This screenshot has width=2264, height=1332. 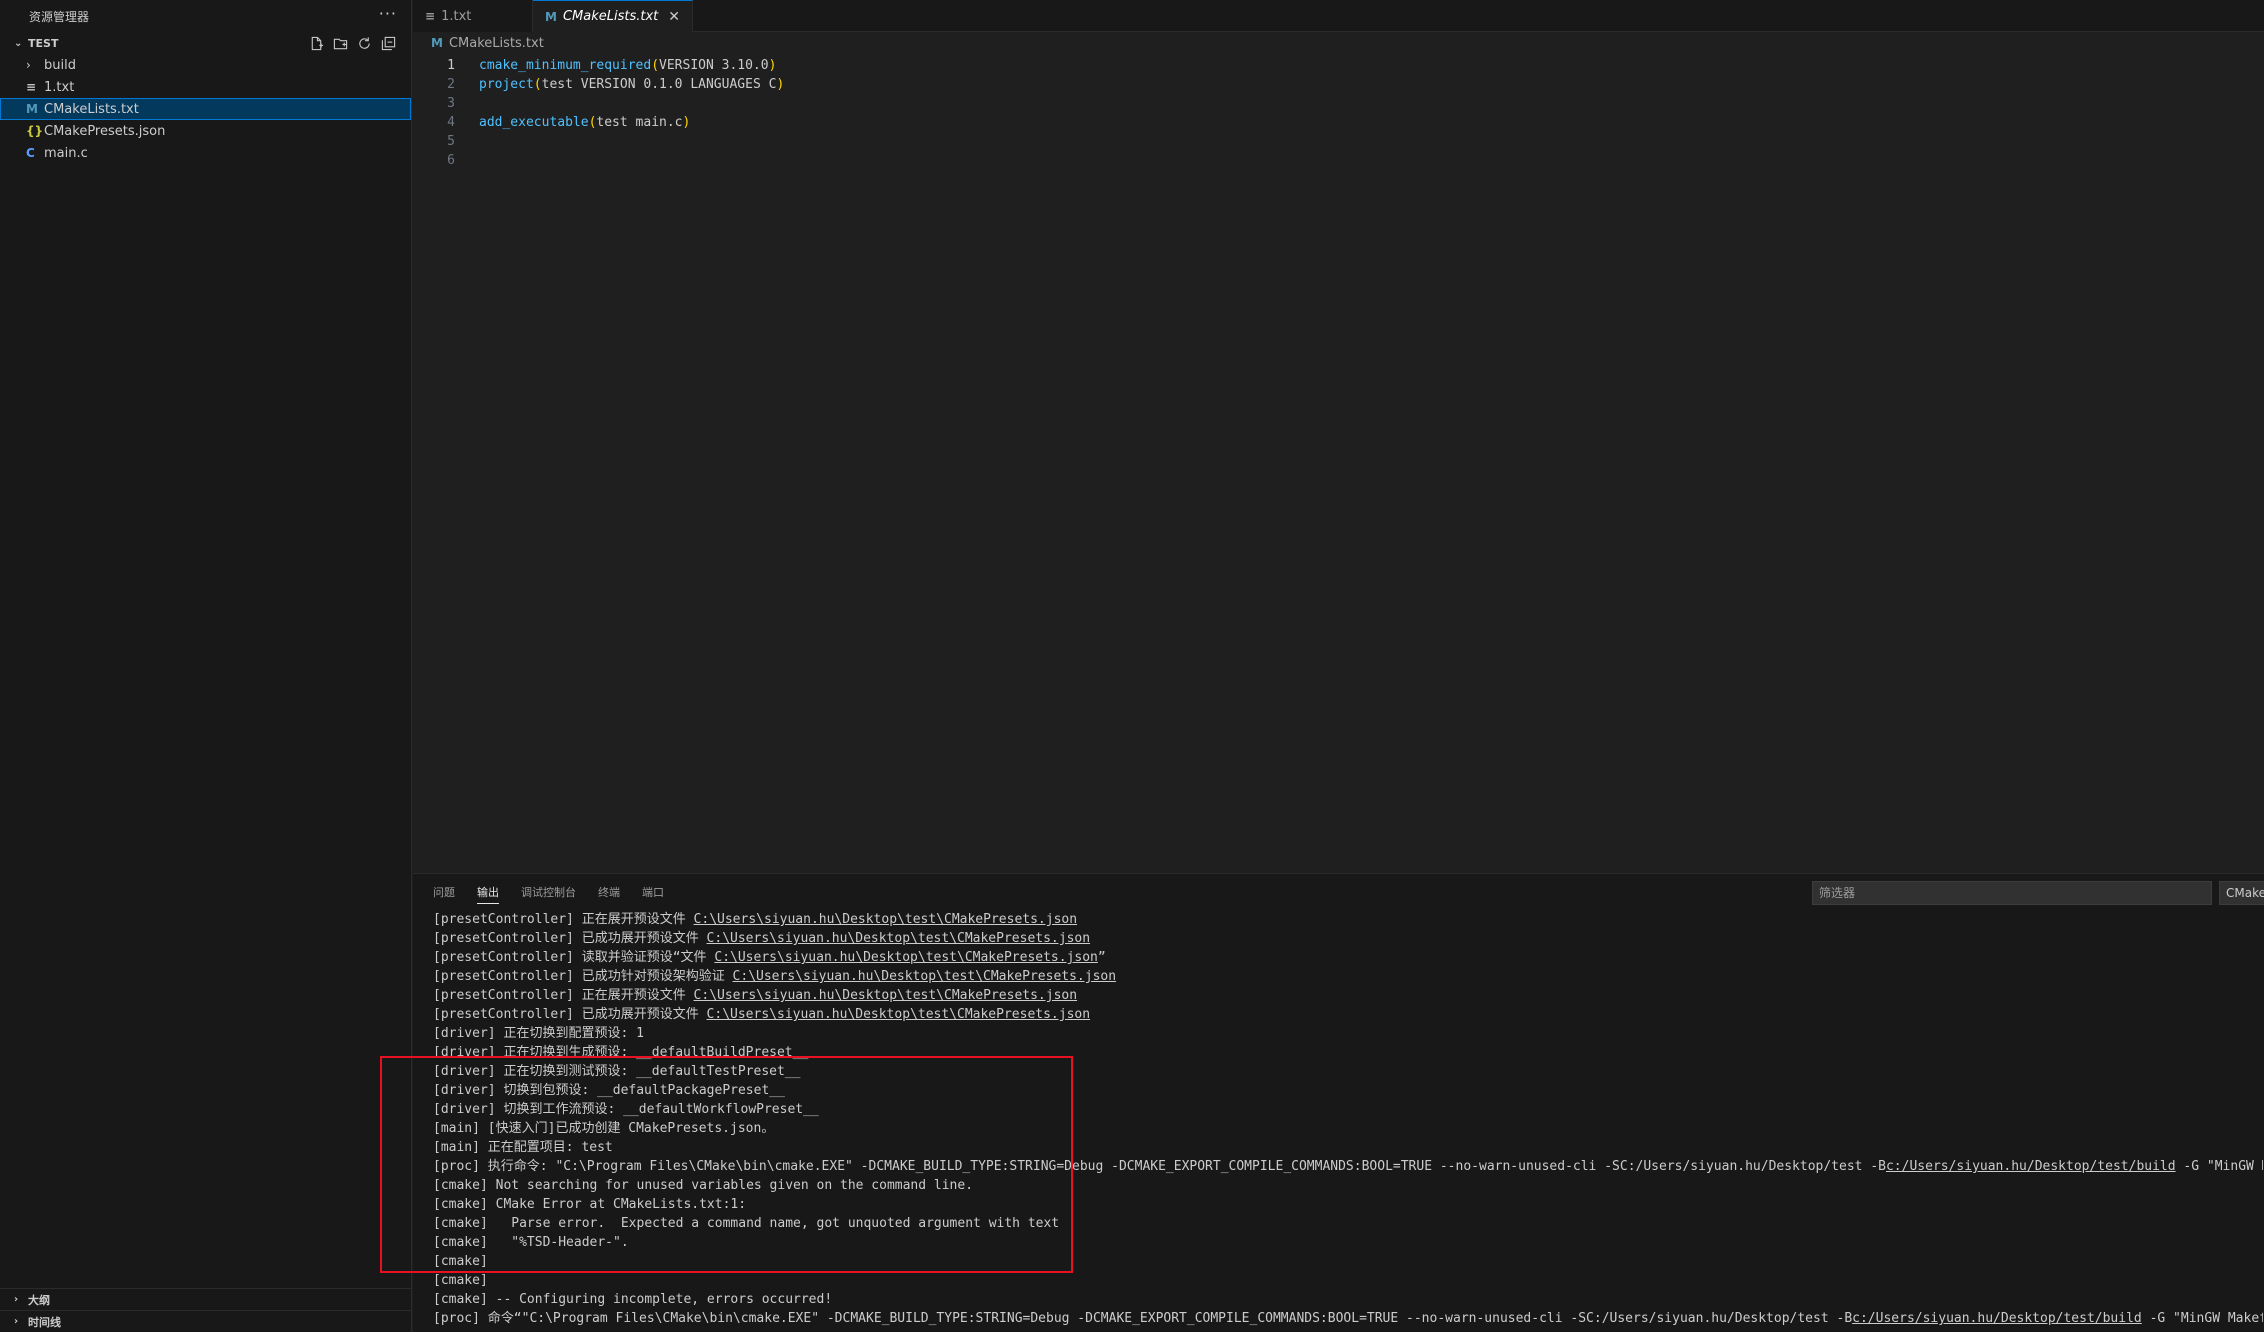 What do you see at coordinates (1338, 84) in the screenshot?
I see `code-line: 2 project(test VERSION 0.1.0 LANGUAGES C)` at bounding box center [1338, 84].